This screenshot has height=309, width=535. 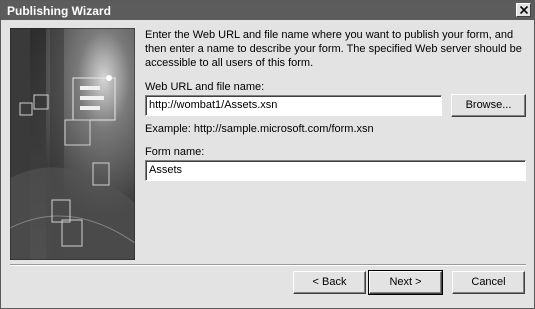 What do you see at coordinates (329, 282) in the screenshot?
I see `back-button: < Back` at bounding box center [329, 282].